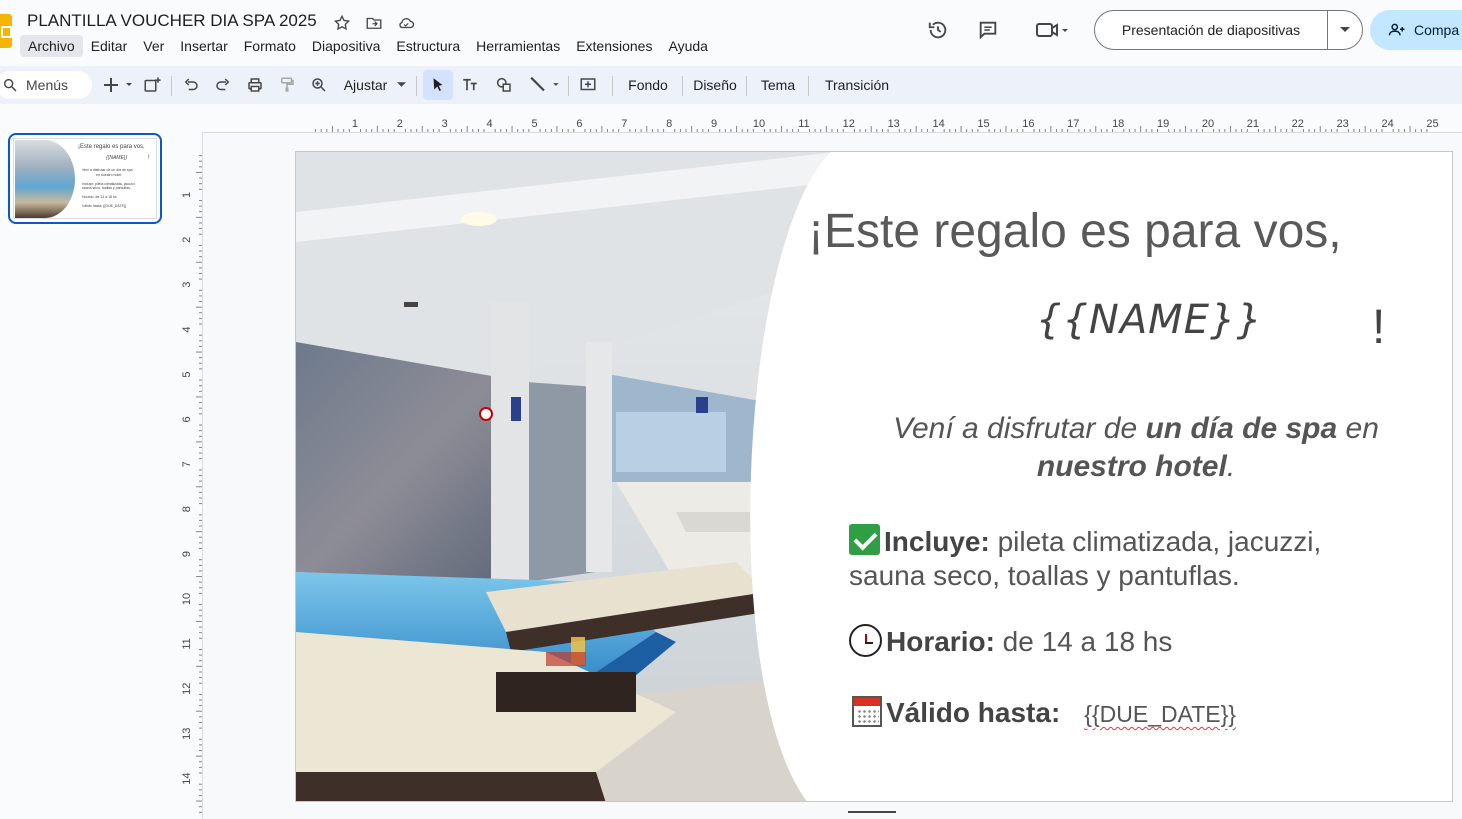 The image size is (1462, 819). I want to click on slideshow-button-group: Presentación de diapositivas, so click(1228, 30).